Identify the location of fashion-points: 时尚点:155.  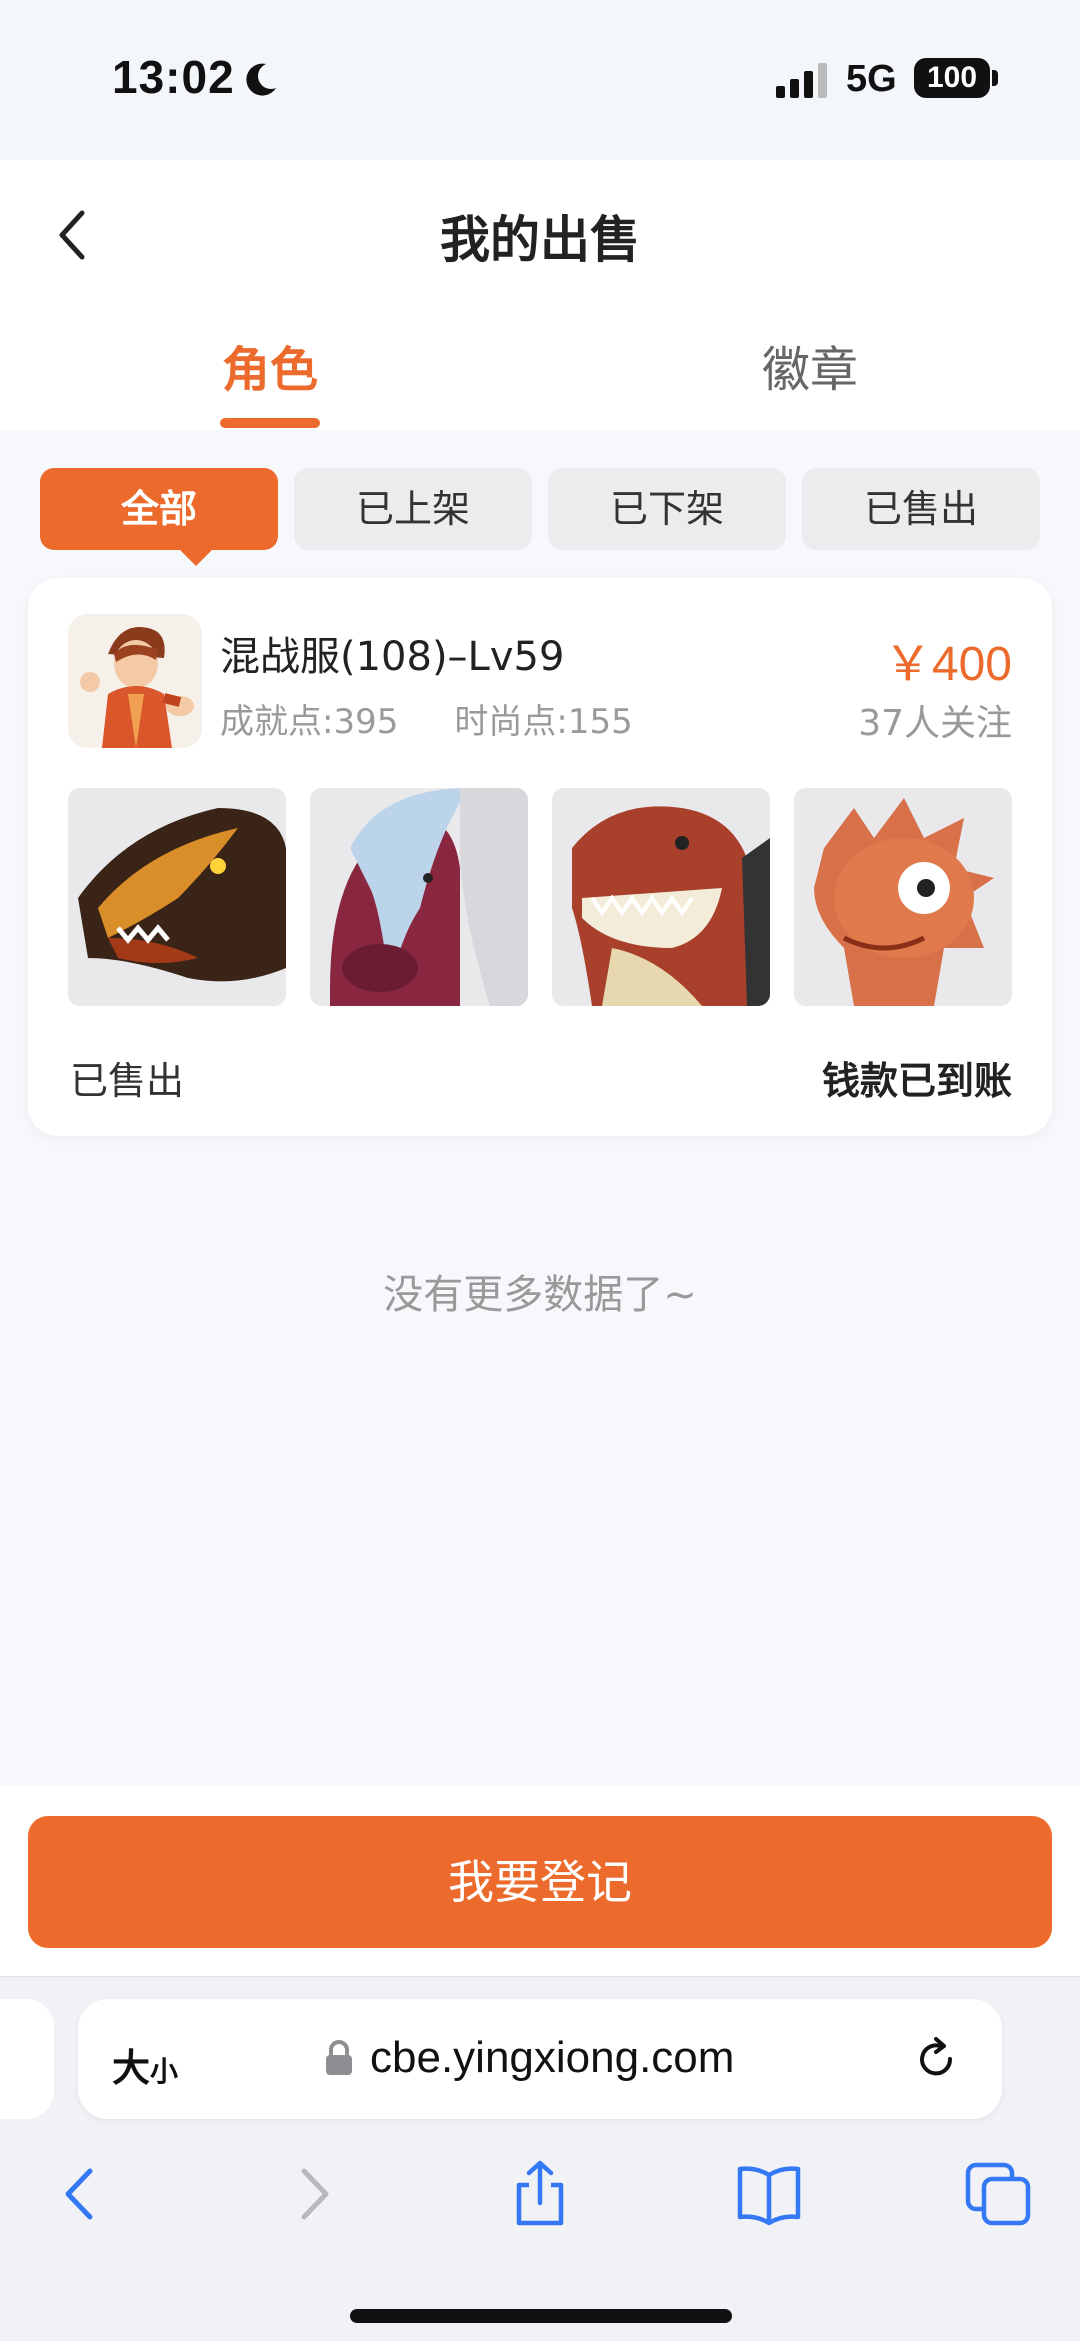
(543, 722).